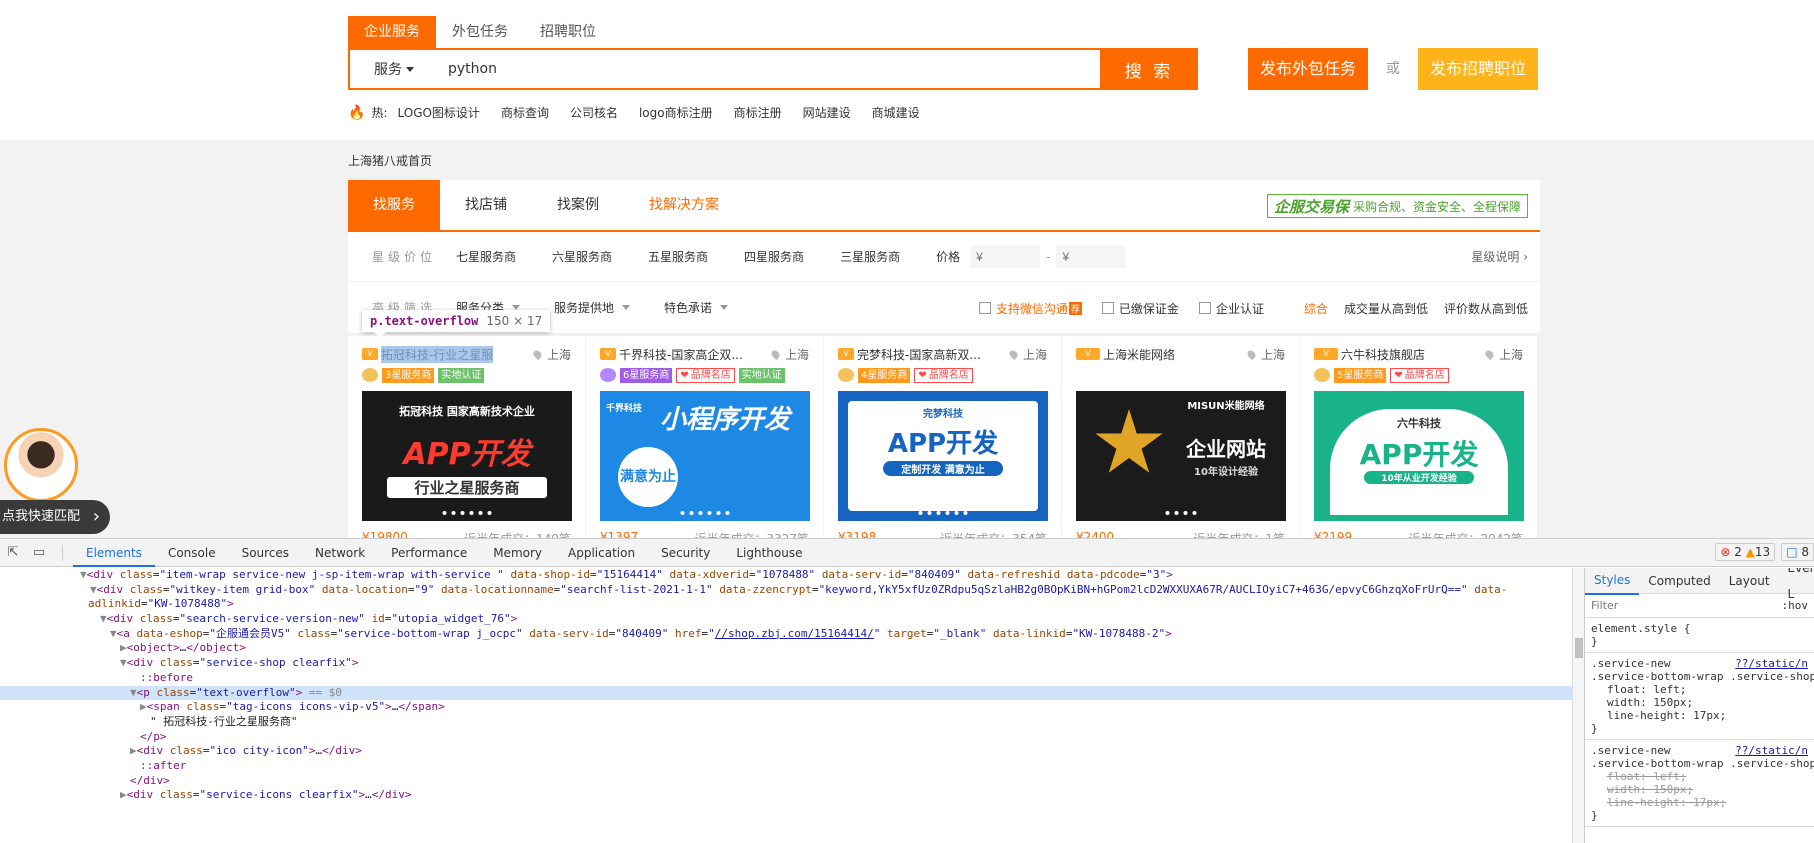  I want to click on search-button: 搜 索, so click(1149, 69).